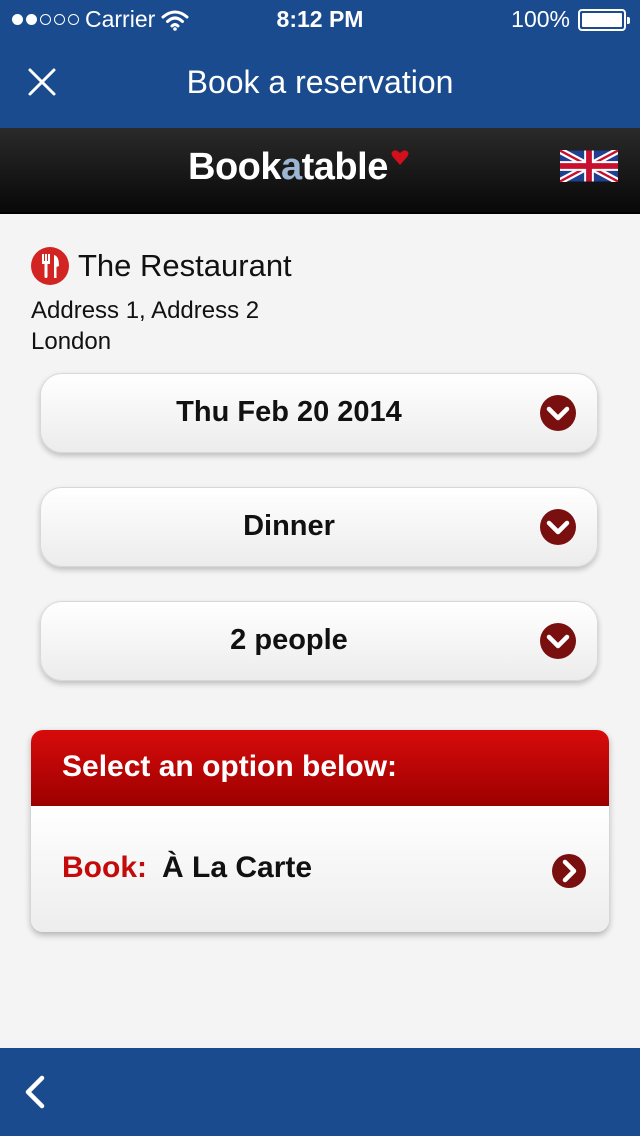 This screenshot has height=1136, width=640. I want to click on battery-icon, so click(604, 19).